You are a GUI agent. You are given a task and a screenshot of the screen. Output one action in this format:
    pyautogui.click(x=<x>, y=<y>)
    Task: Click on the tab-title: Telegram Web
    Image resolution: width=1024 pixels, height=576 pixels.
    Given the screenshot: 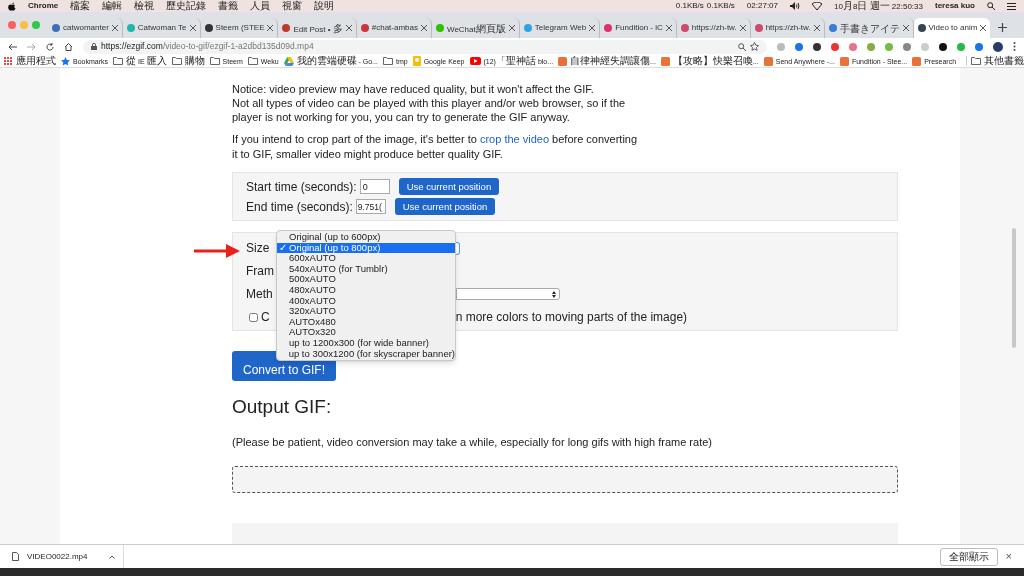 What is the action you would take?
    pyautogui.click(x=560, y=28)
    